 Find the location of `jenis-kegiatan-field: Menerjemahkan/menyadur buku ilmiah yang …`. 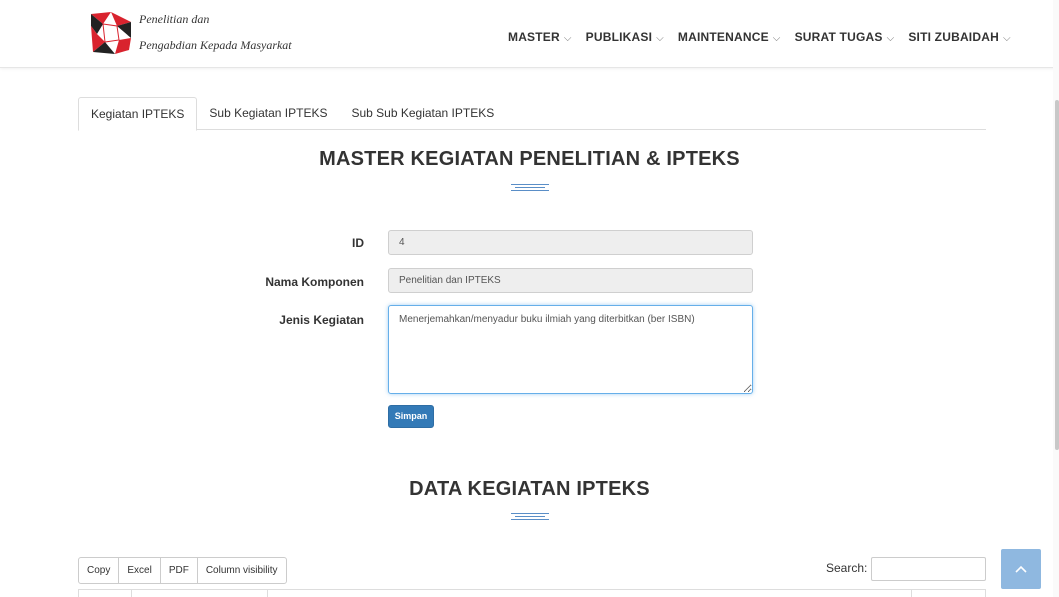

jenis-kegiatan-field: Menerjemahkan/menyadur buku ilmiah yang … is located at coordinates (570, 349).